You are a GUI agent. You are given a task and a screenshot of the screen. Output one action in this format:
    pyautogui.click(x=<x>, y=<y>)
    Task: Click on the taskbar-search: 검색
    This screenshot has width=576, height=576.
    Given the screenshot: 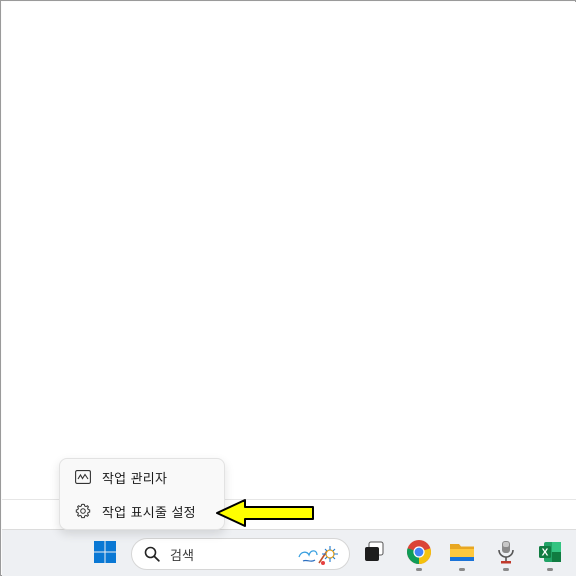 What is the action you would take?
    pyautogui.click(x=240, y=554)
    